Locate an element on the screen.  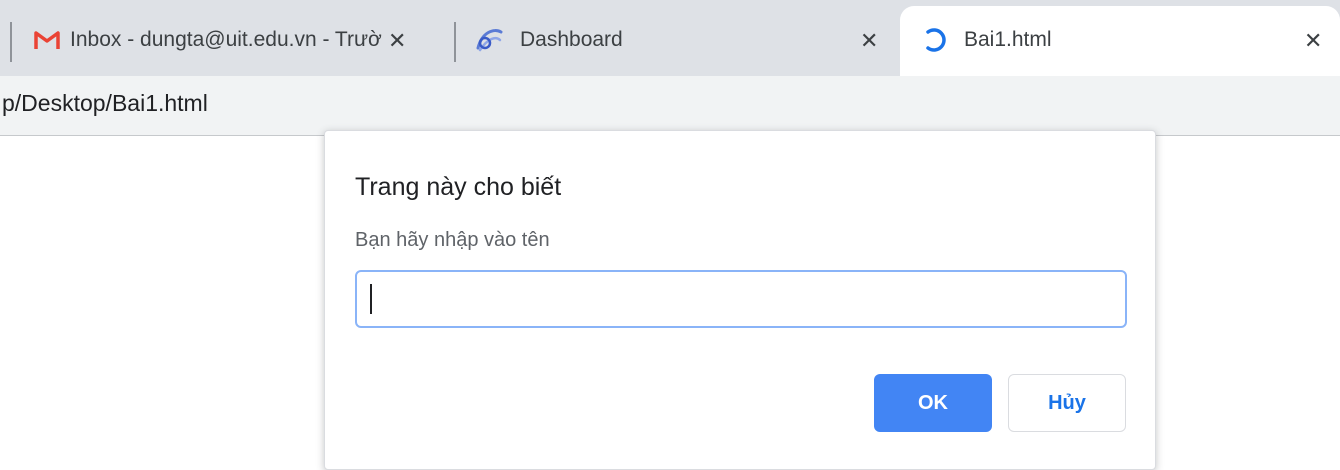
dialog-message: Bạn hãy nhập vào tên is located at coordinates (452, 240).